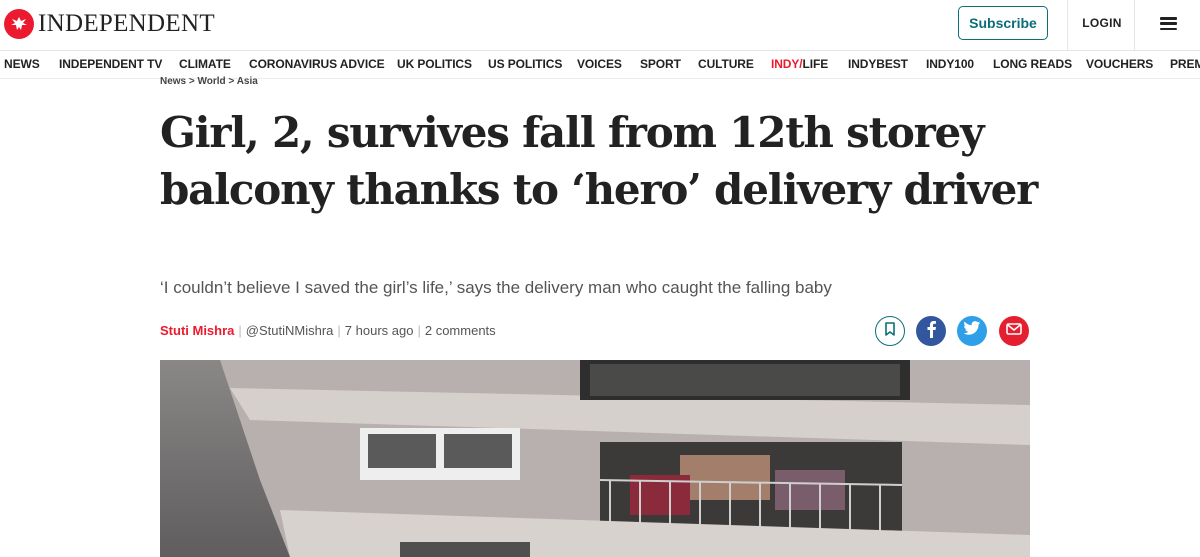 Image resolution: width=1200 pixels, height=557 pixels. Describe the element at coordinates (950, 64) in the screenshot. I see `nav-item-indy100: INDY100` at that location.